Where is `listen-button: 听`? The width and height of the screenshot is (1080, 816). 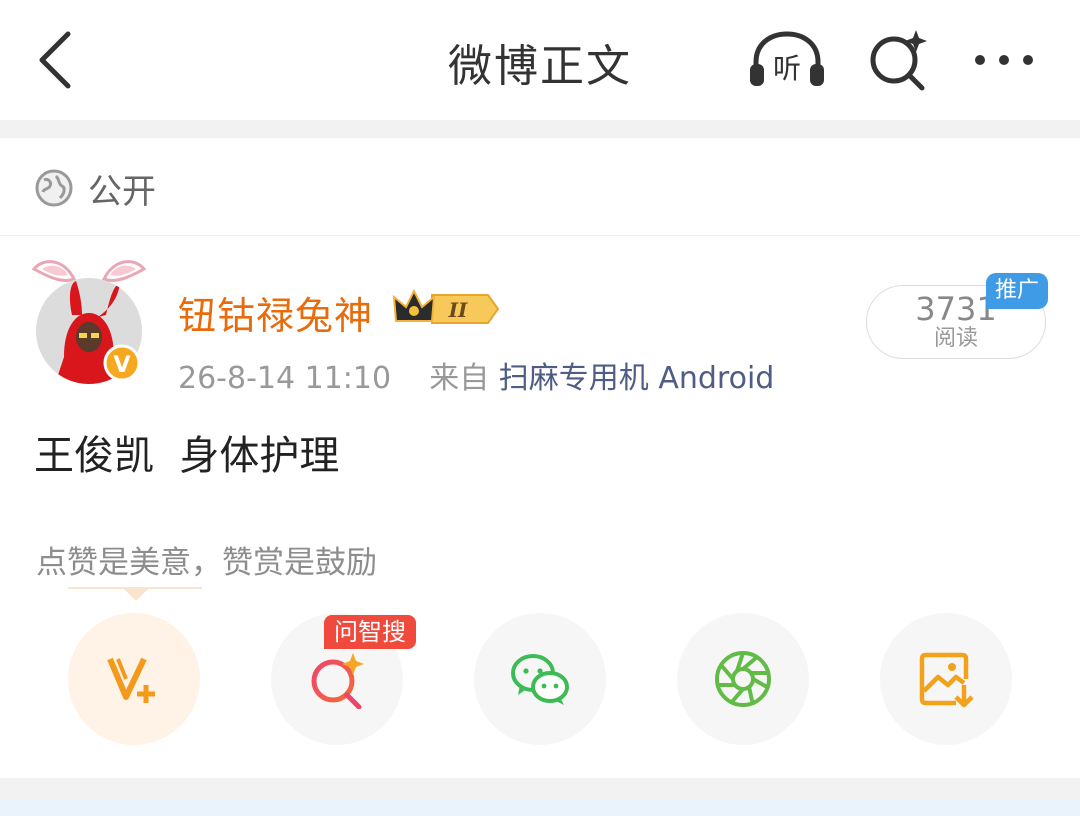
listen-button: 听 is located at coordinates (787, 60).